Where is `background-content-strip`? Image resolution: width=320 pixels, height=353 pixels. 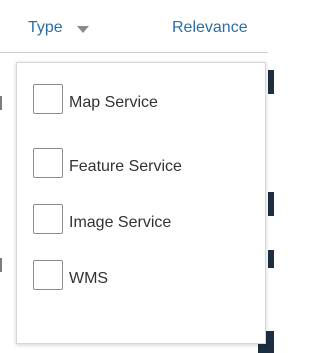
background-content-strip is located at coordinates (271, 202).